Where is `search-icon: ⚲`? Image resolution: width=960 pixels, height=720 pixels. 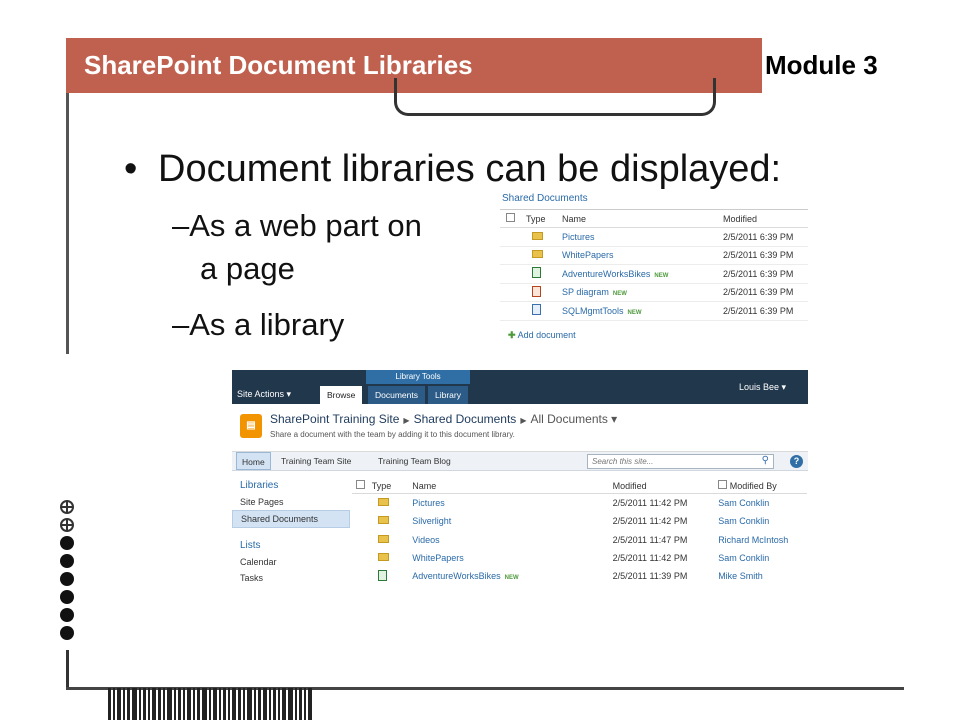
search-icon: ⚲ is located at coordinates (765, 460).